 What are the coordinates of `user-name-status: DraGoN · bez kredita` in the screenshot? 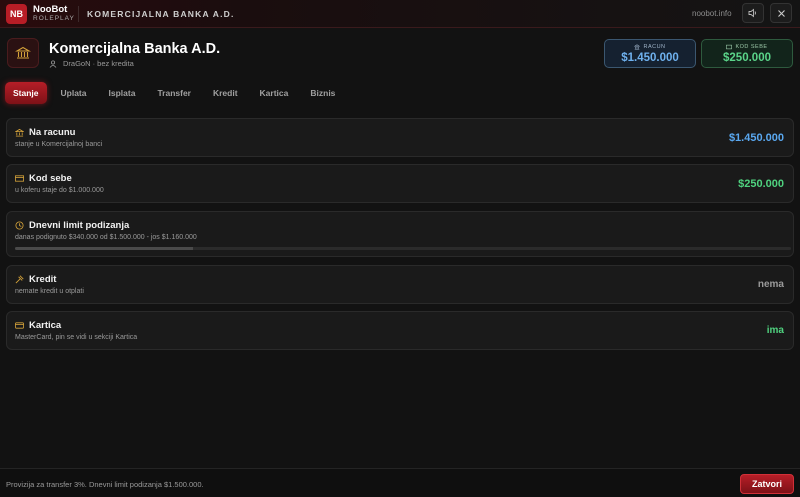 It's located at (98, 63).